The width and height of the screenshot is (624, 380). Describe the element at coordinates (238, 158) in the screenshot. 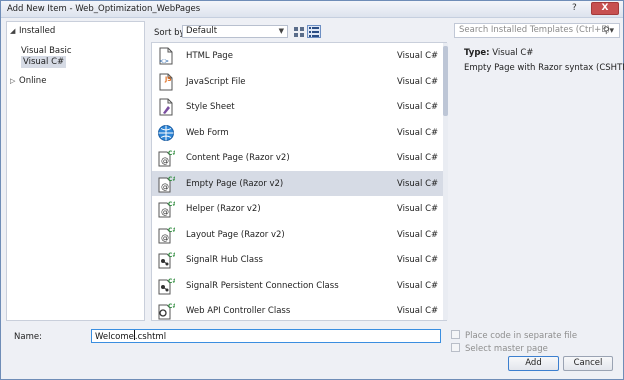

I see `template-name: Content Page (Razor v2)` at that location.